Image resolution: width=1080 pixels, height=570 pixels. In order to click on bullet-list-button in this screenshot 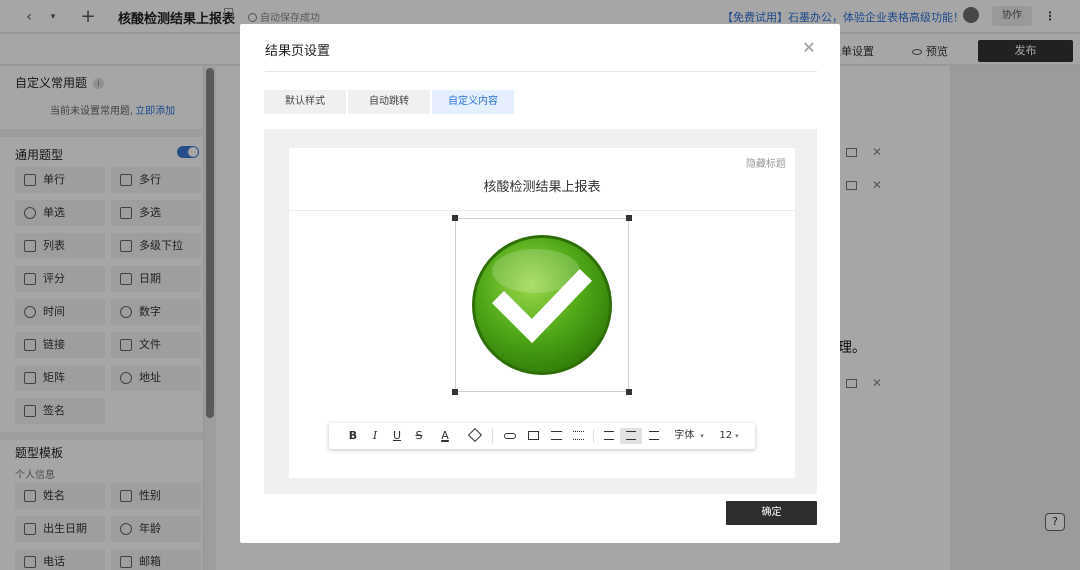, I will do `click(578, 436)`.